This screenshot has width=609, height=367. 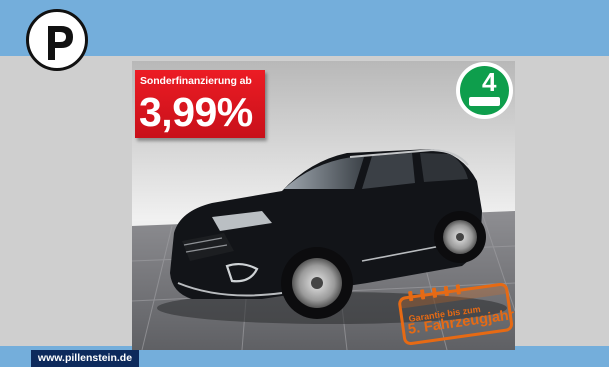 I want to click on front-wheel, so click(x=317, y=283).